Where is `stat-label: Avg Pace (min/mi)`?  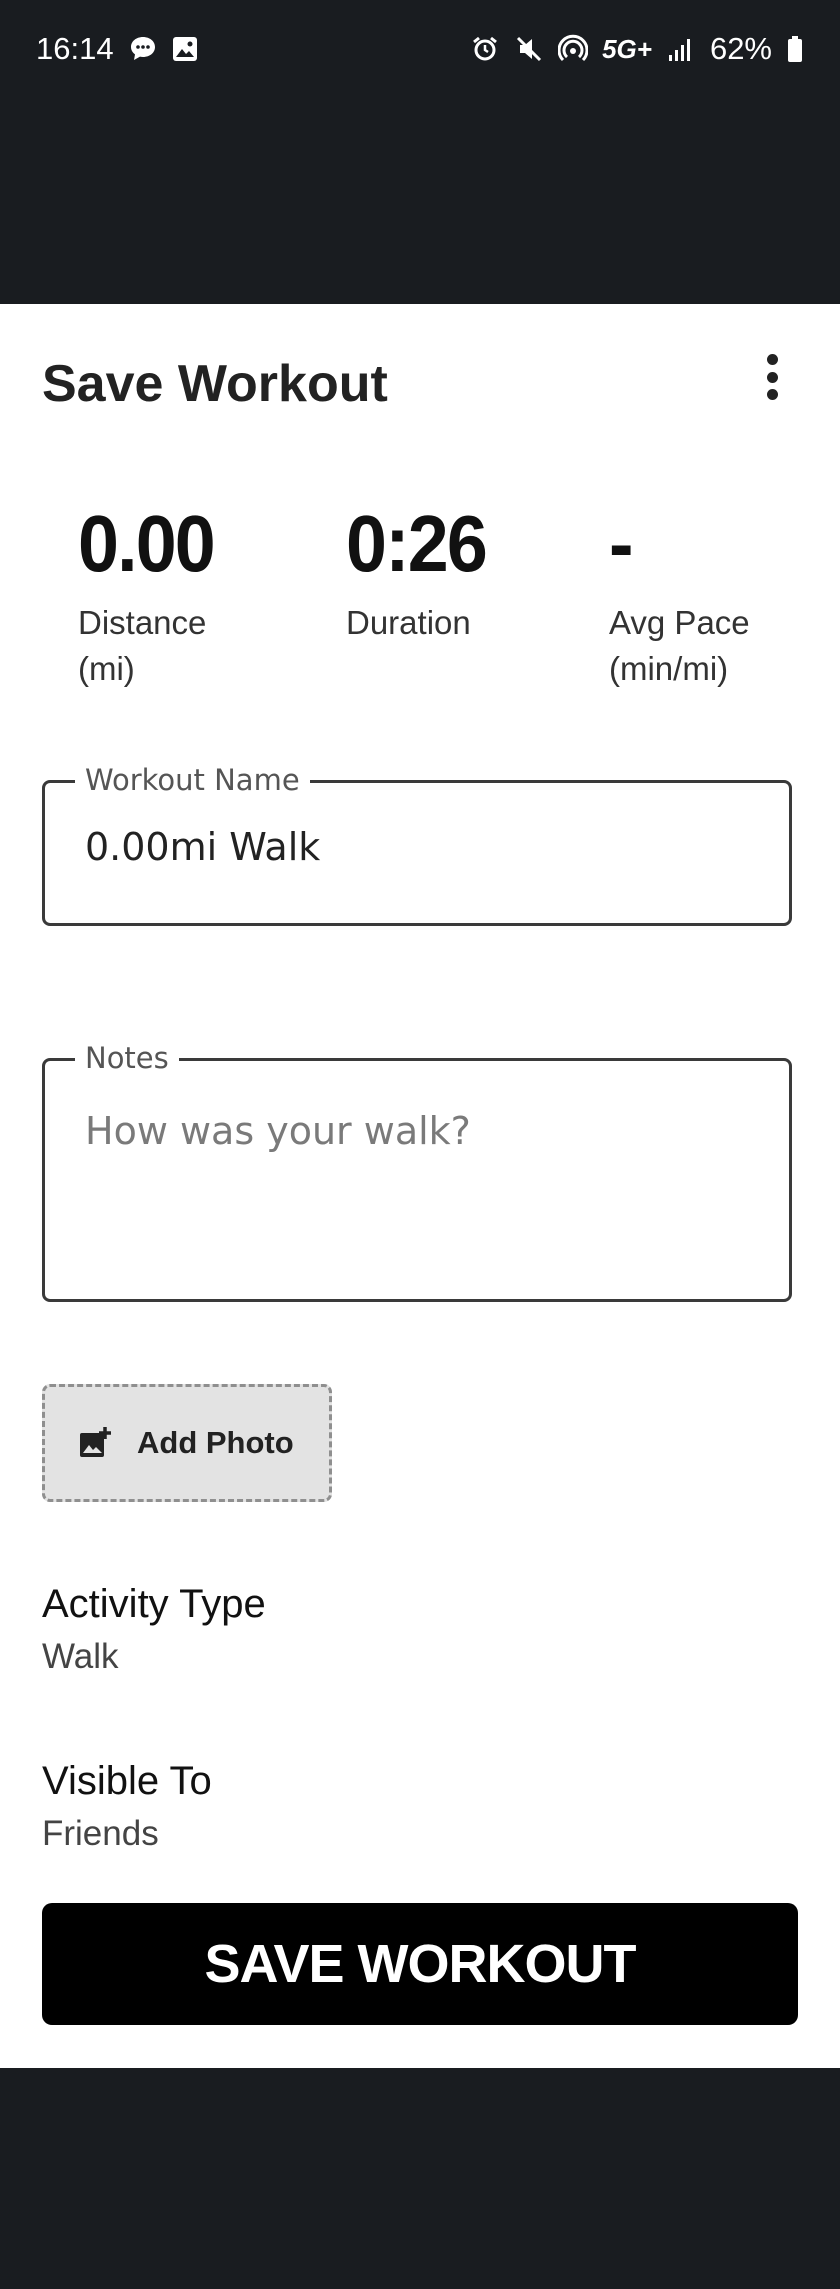
stat-label: Avg Pace (min/mi) is located at coordinates (679, 645).